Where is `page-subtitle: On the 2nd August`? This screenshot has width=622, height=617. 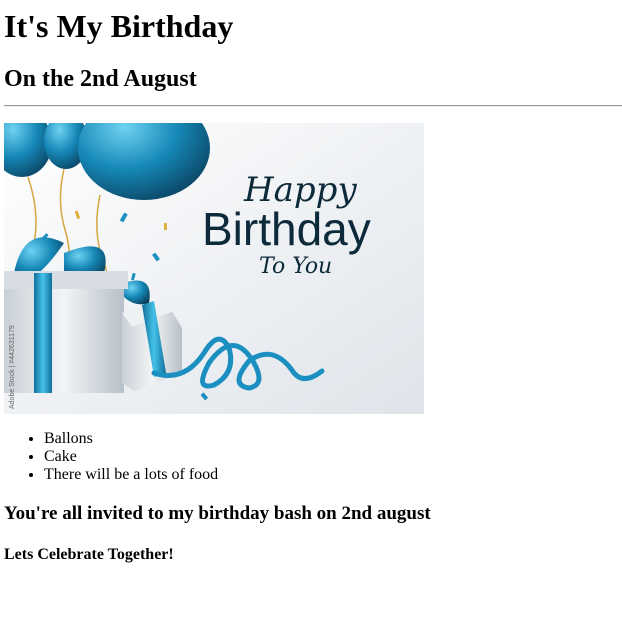
page-subtitle: On the 2nd August is located at coordinates (100, 79).